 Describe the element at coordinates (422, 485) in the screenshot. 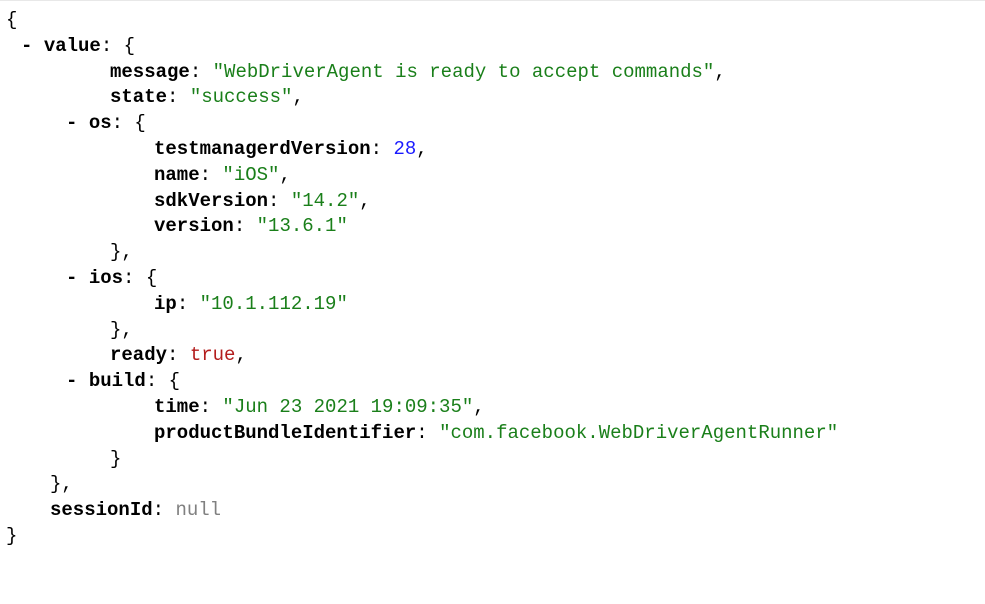

I see `json-line-value-close: },` at that location.